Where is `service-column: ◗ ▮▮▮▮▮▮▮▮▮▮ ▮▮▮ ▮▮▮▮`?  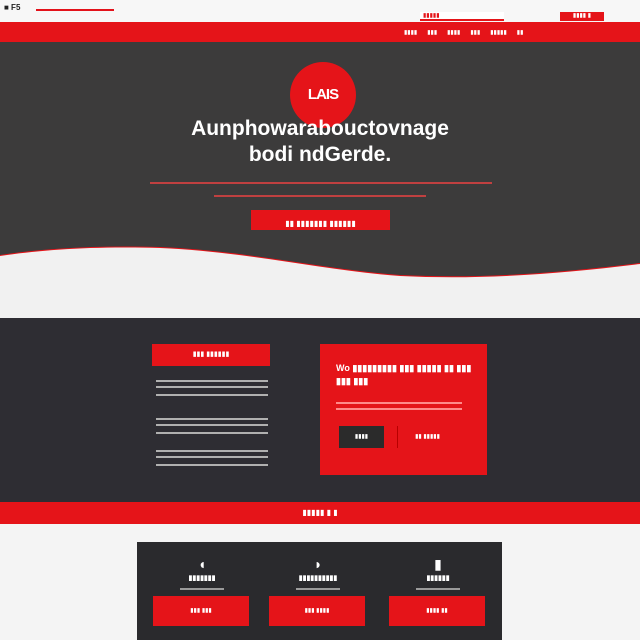
service-column: ◗ ▮▮▮▮▮▮▮▮▮▮ ▮▮▮ ▮▮▮▮ is located at coordinates (318, 591).